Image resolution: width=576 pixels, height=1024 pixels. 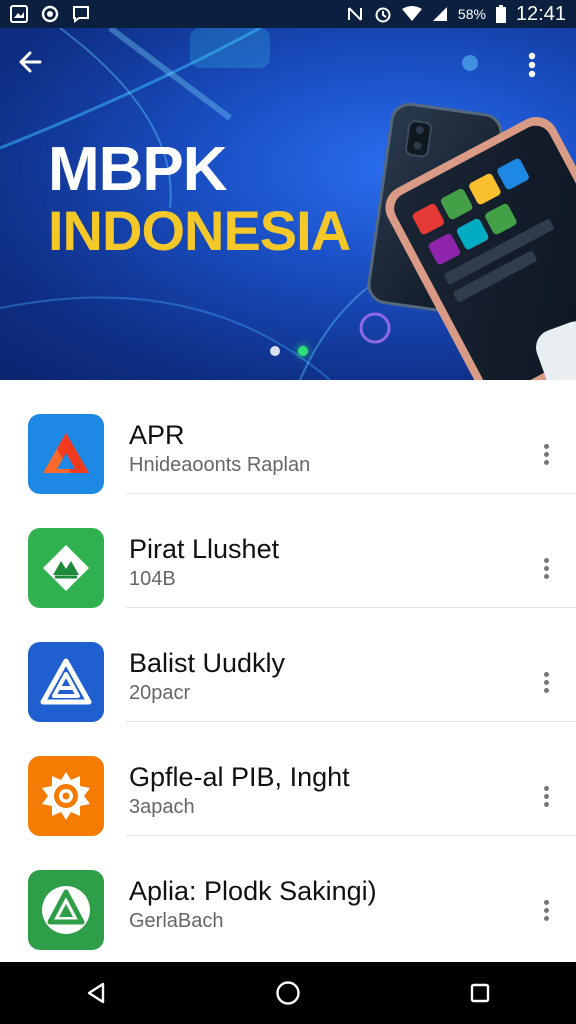 What do you see at coordinates (207, 663) in the screenshot?
I see `app-name: Balist Uudkly` at bounding box center [207, 663].